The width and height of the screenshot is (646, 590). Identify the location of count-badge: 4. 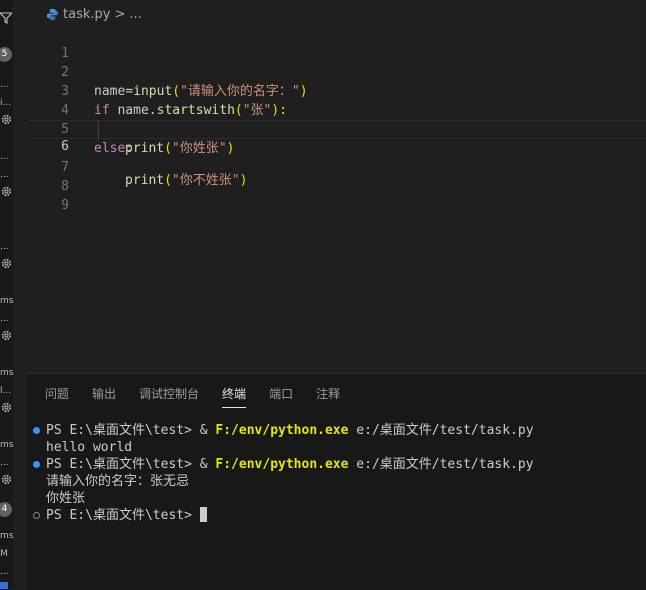
(6, 509).